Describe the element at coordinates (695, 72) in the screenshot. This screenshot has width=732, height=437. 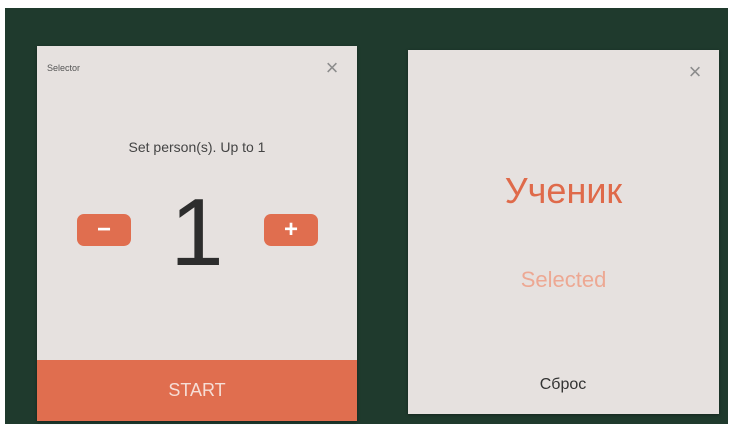
I see `result-close-icon: ×` at that location.